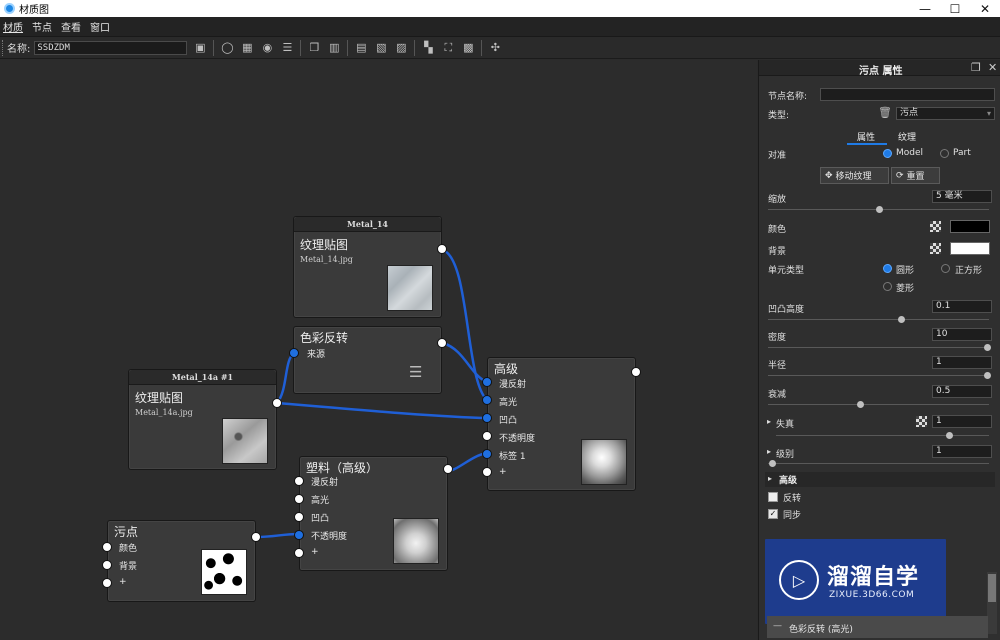  Describe the element at coordinates (878, 404) in the screenshot. I see `decay-slider` at that location.